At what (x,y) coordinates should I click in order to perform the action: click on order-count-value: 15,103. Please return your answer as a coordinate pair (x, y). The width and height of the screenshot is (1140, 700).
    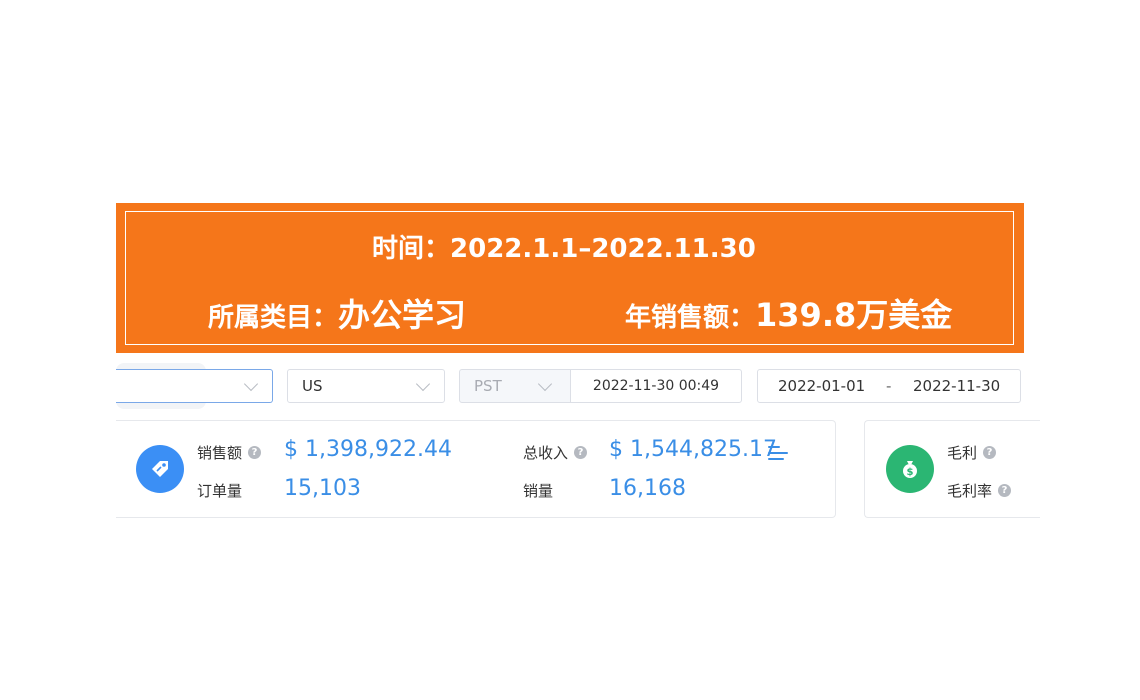
    Looking at the image, I should click on (322, 488).